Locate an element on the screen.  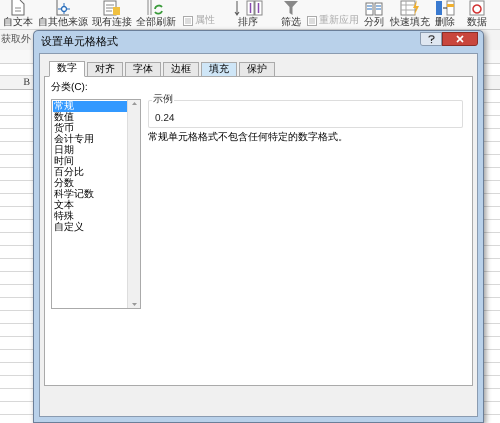
category-item: 文本 is located at coordinates (90, 205).